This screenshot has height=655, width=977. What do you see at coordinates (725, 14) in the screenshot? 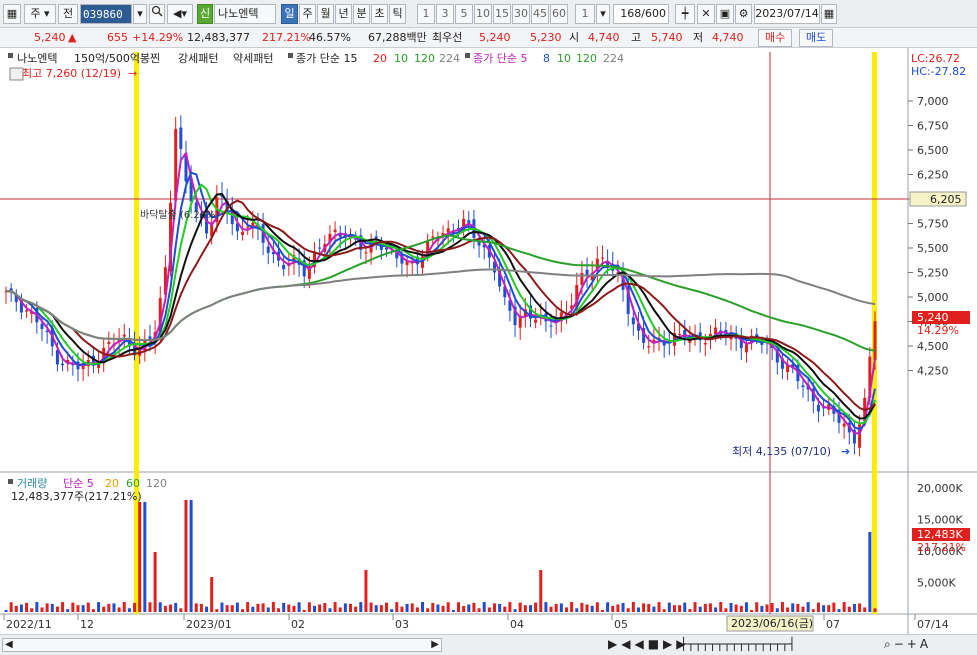
I see `save-icon: ▣` at bounding box center [725, 14].